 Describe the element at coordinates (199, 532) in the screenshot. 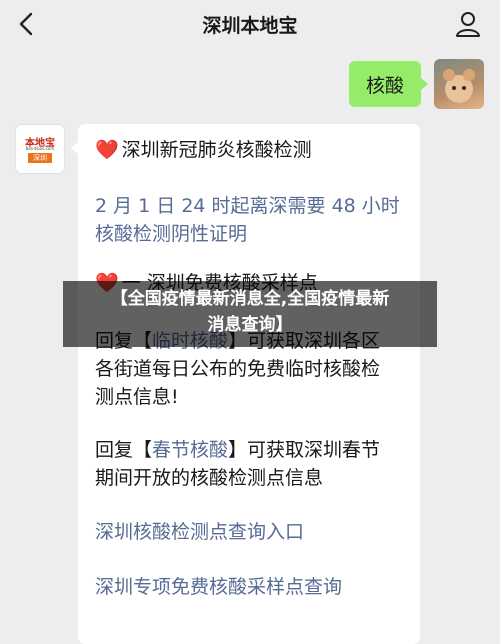

I see `testing-site-query-link: 深圳核酸检测点查询入口` at that location.